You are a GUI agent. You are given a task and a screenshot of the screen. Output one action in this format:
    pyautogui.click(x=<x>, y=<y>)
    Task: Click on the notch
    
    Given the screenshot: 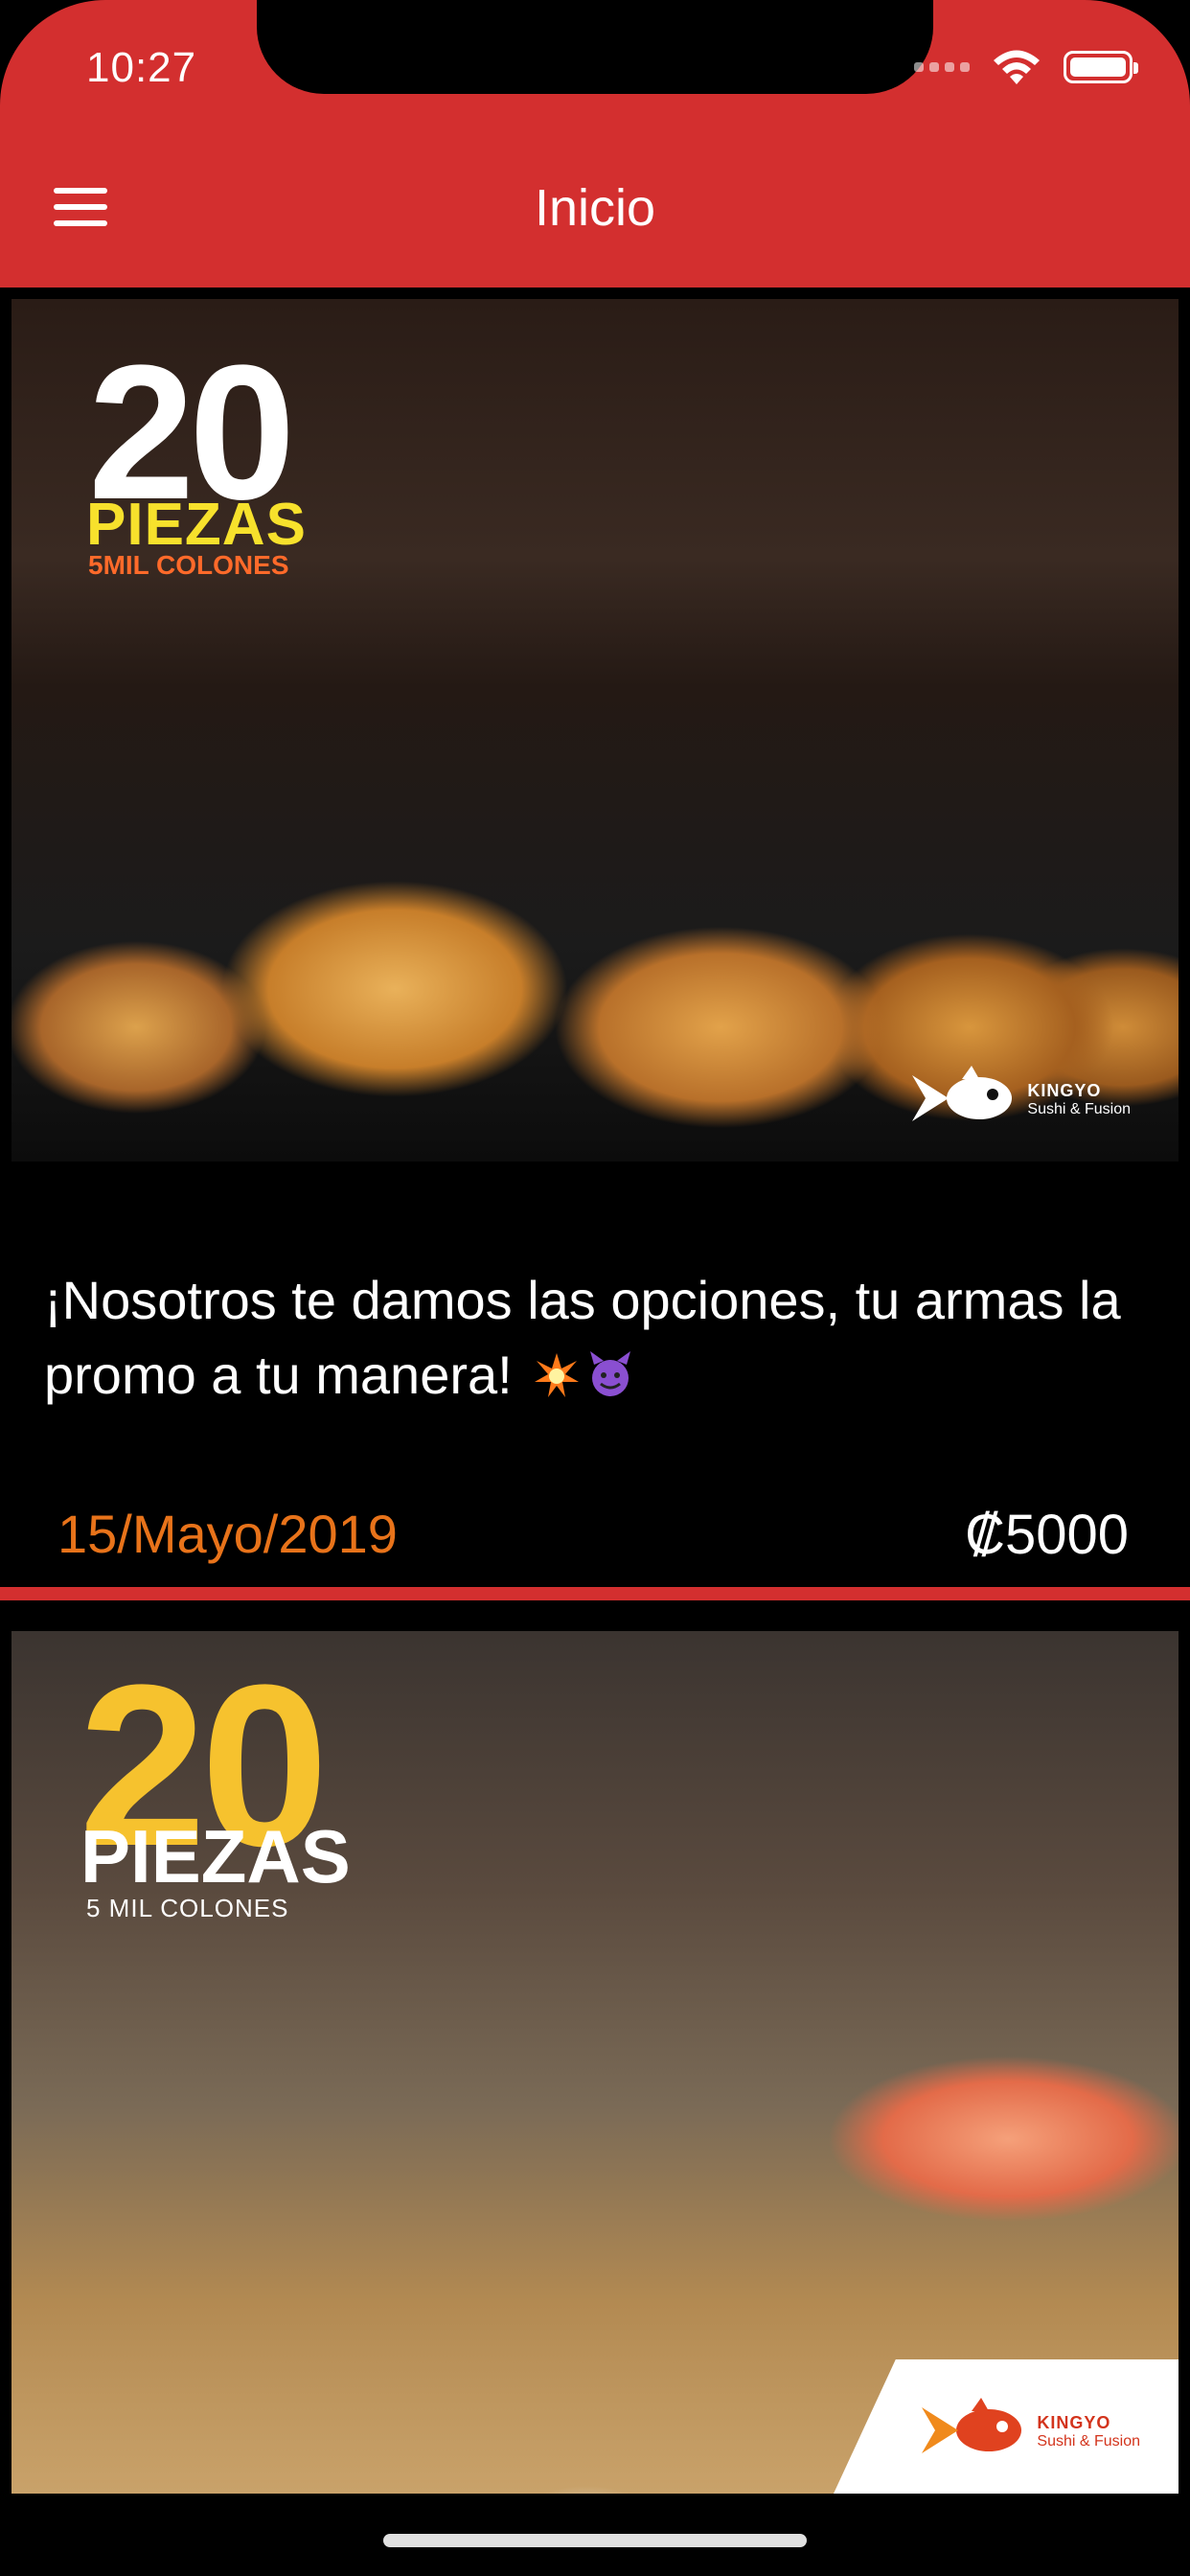 What is the action you would take?
    pyautogui.click(x=595, y=47)
    